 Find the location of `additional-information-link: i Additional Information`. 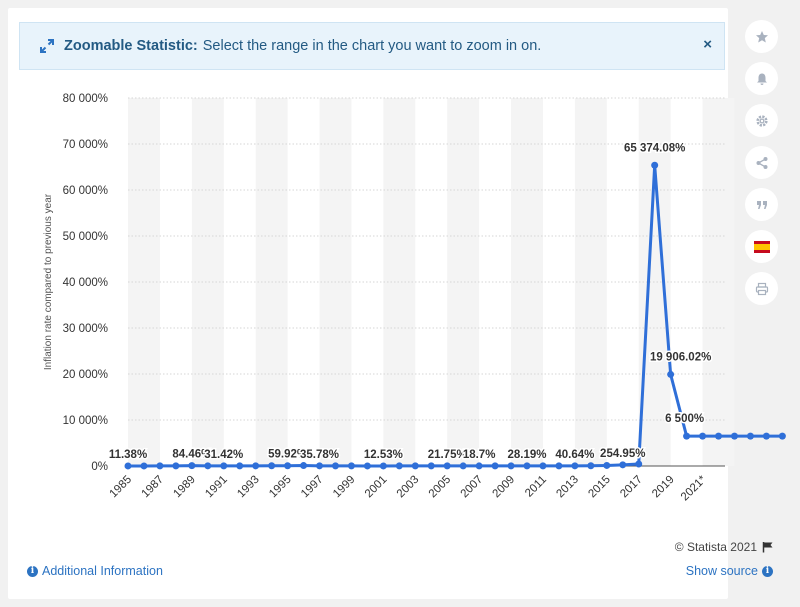

additional-information-link: i Additional Information is located at coordinates (95, 571).